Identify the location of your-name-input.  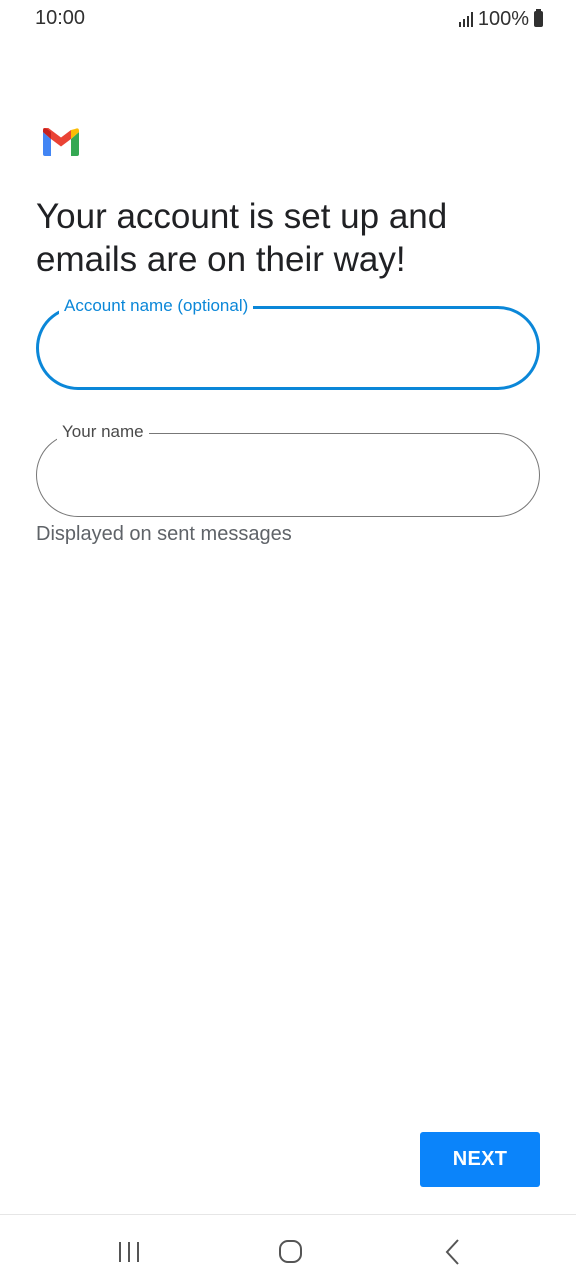
(288, 475).